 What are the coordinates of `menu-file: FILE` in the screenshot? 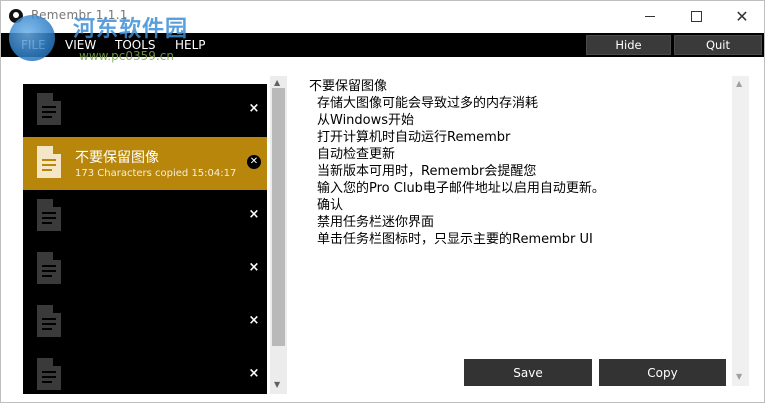 It's located at (33, 45).